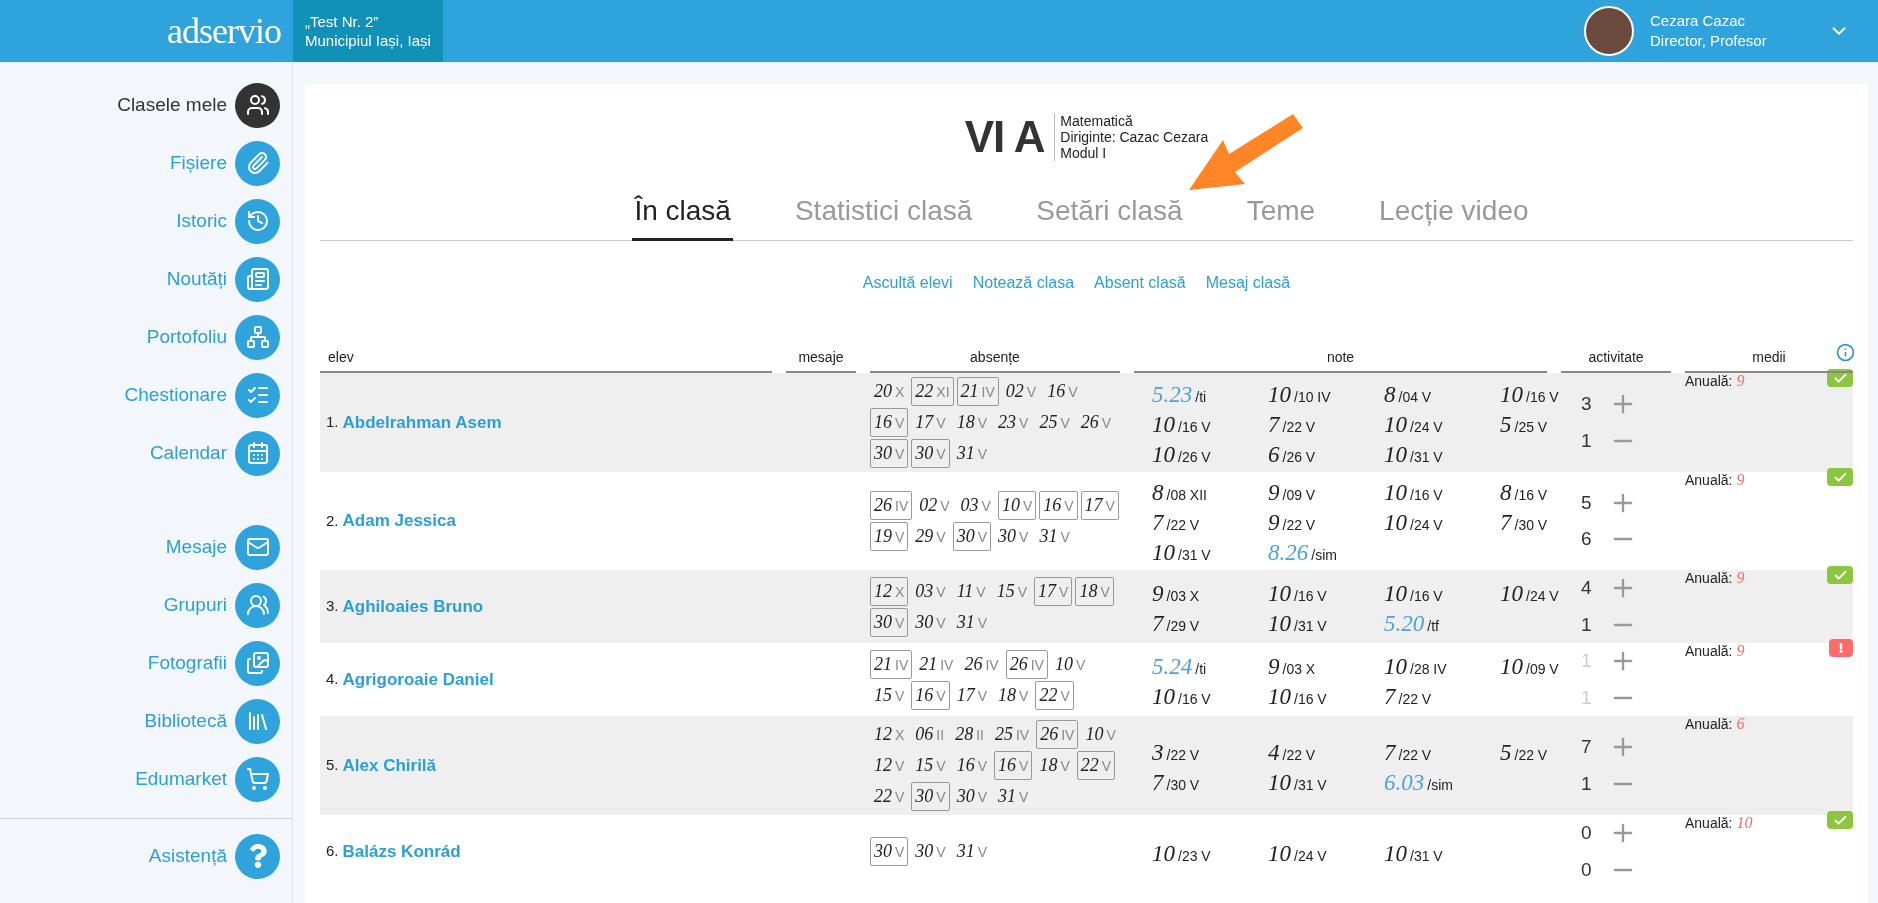 The width and height of the screenshot is (1878, 903). What do you see at coordinates (1302, 551) in the screenshot?
I see `average-grade: 8.26/sim` at bounding box center [1302, 551].